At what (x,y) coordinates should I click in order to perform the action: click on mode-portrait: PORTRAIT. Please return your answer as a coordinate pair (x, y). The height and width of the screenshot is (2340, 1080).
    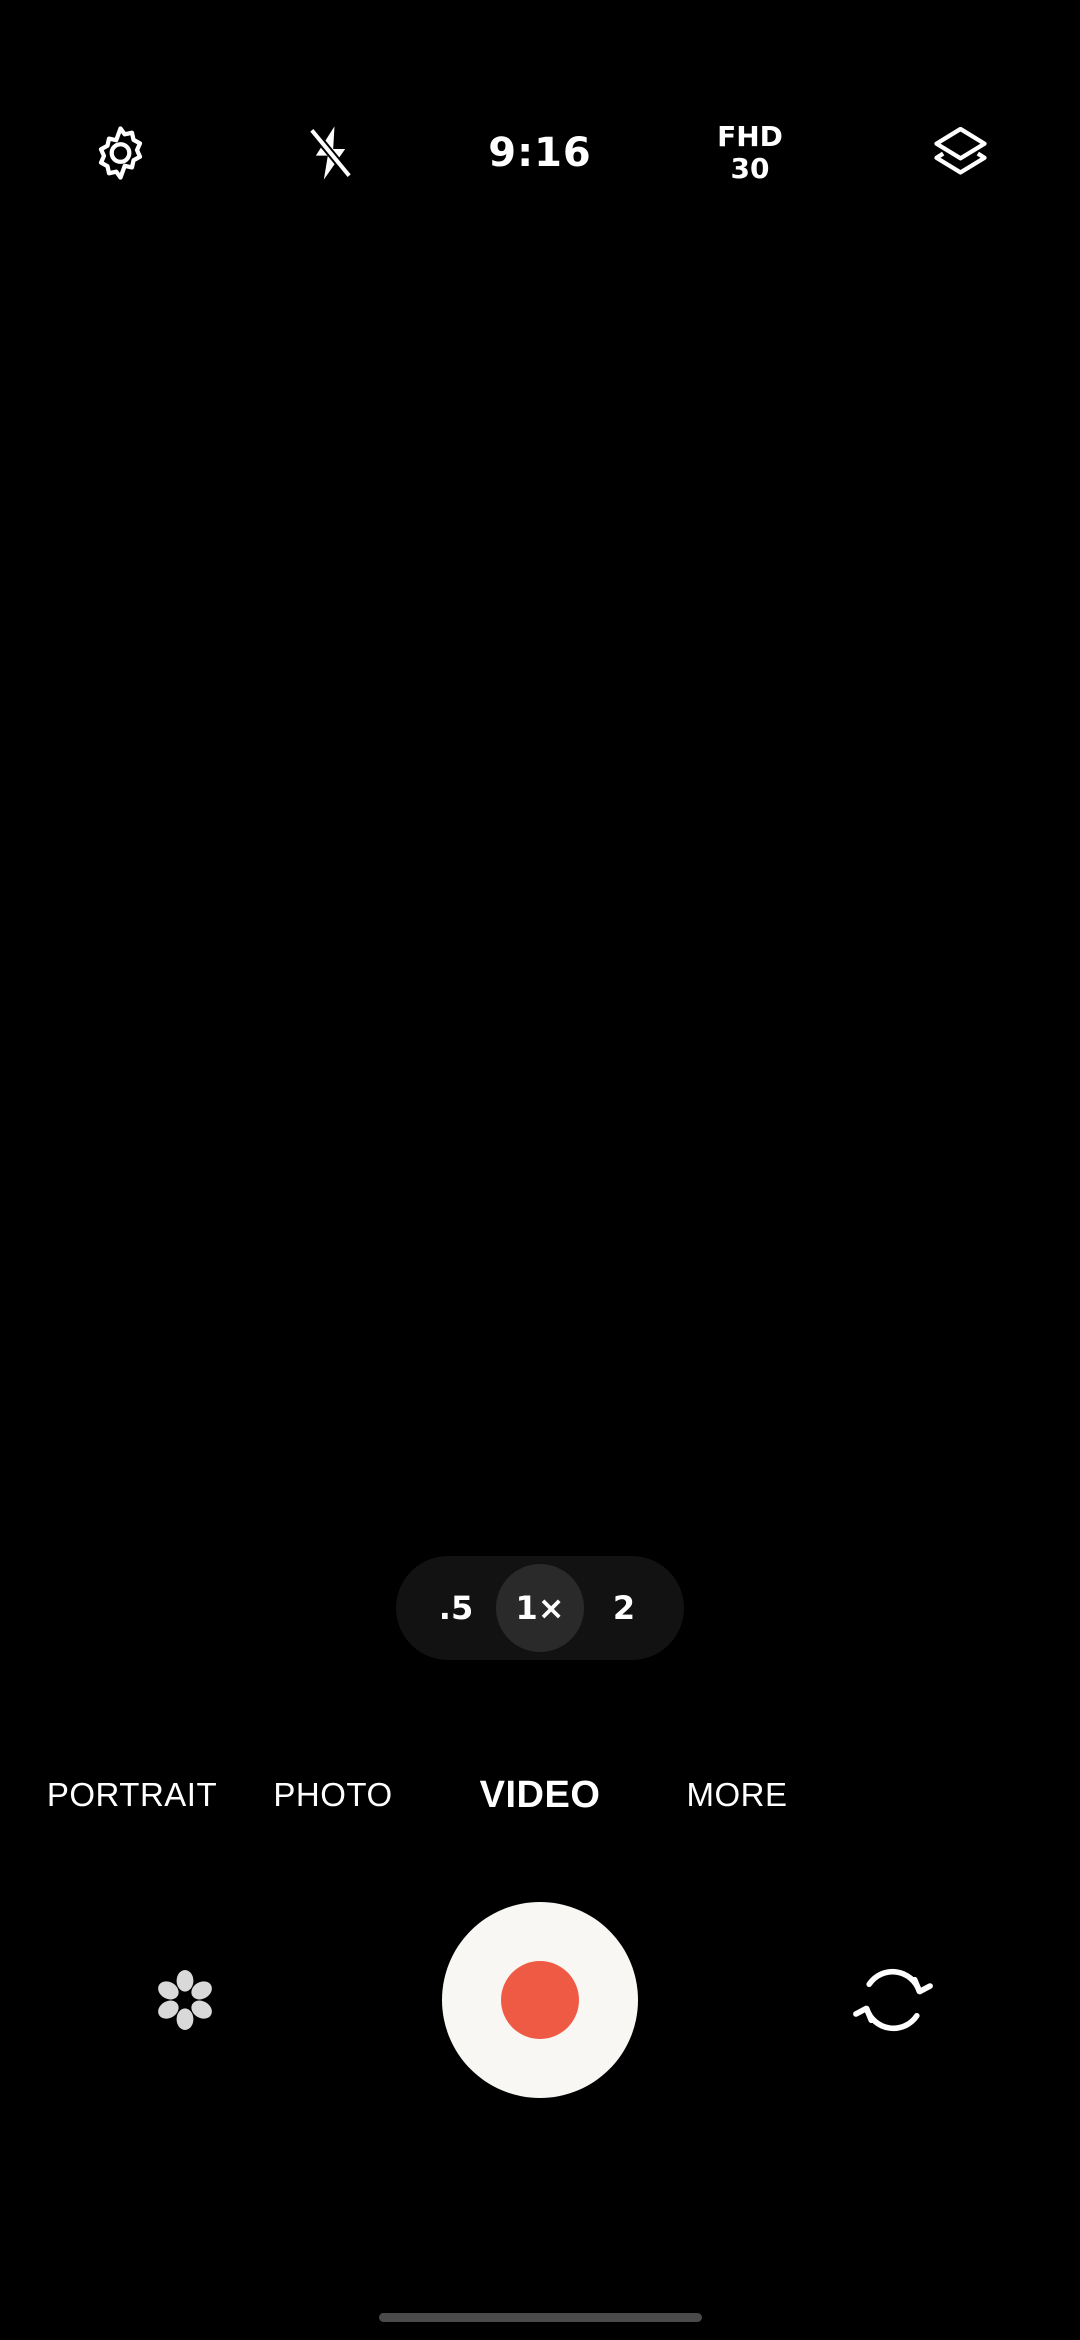
    Looking at the image, I should click on (132, 1795).